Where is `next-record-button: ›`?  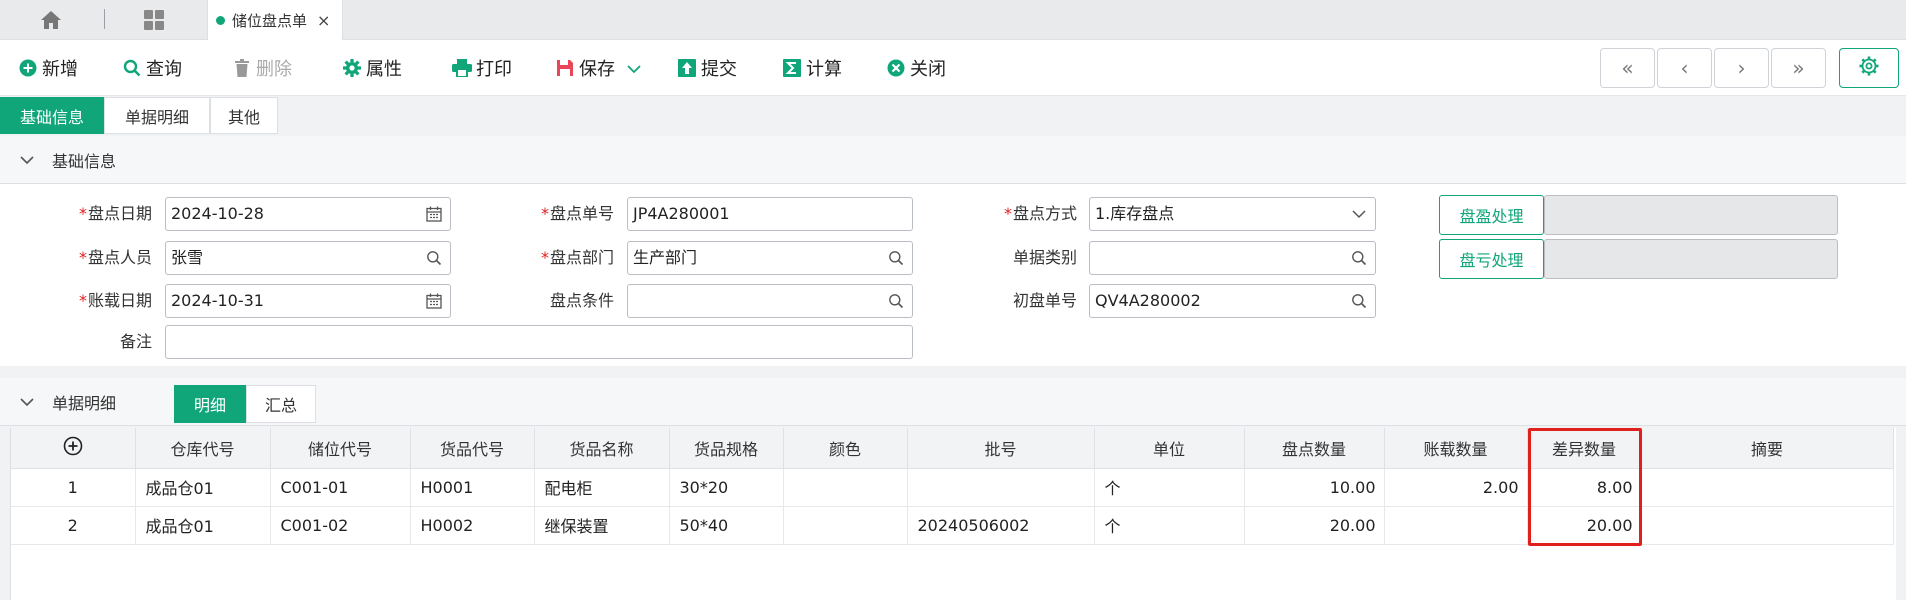 next-record-button: › is located at coordinates (1741, 68).